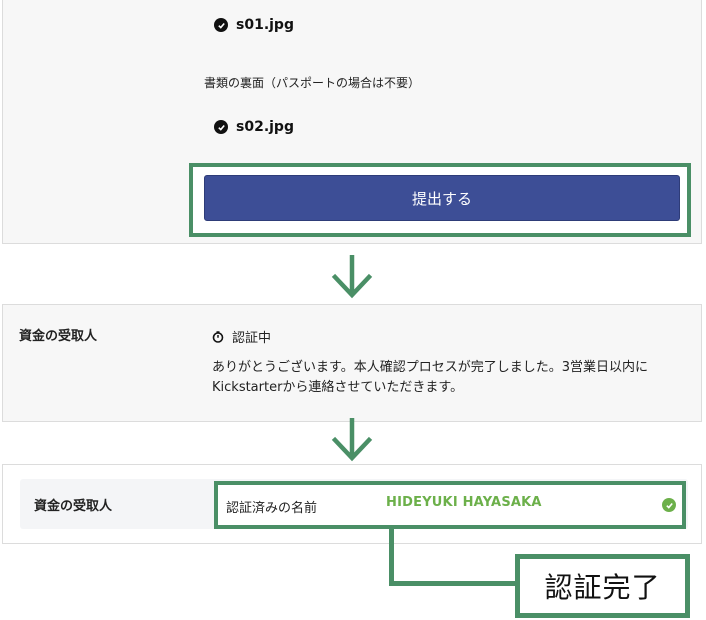  What do you see at coordinates (464, 502) in the screenshot?
I see `verified-name-value: HIDEYUKI HAYASAKA` at bounding box center [464, 502].